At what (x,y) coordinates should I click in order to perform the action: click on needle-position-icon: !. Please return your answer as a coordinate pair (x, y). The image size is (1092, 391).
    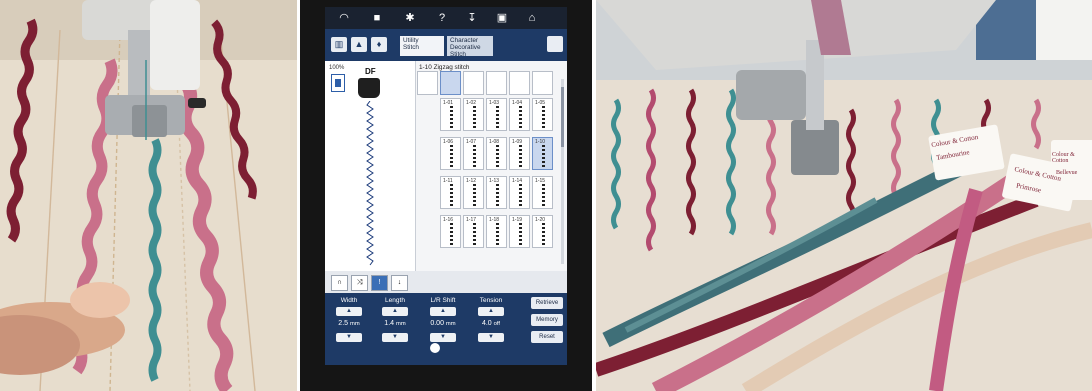
    Looking at the image, I should click on (379, 283).